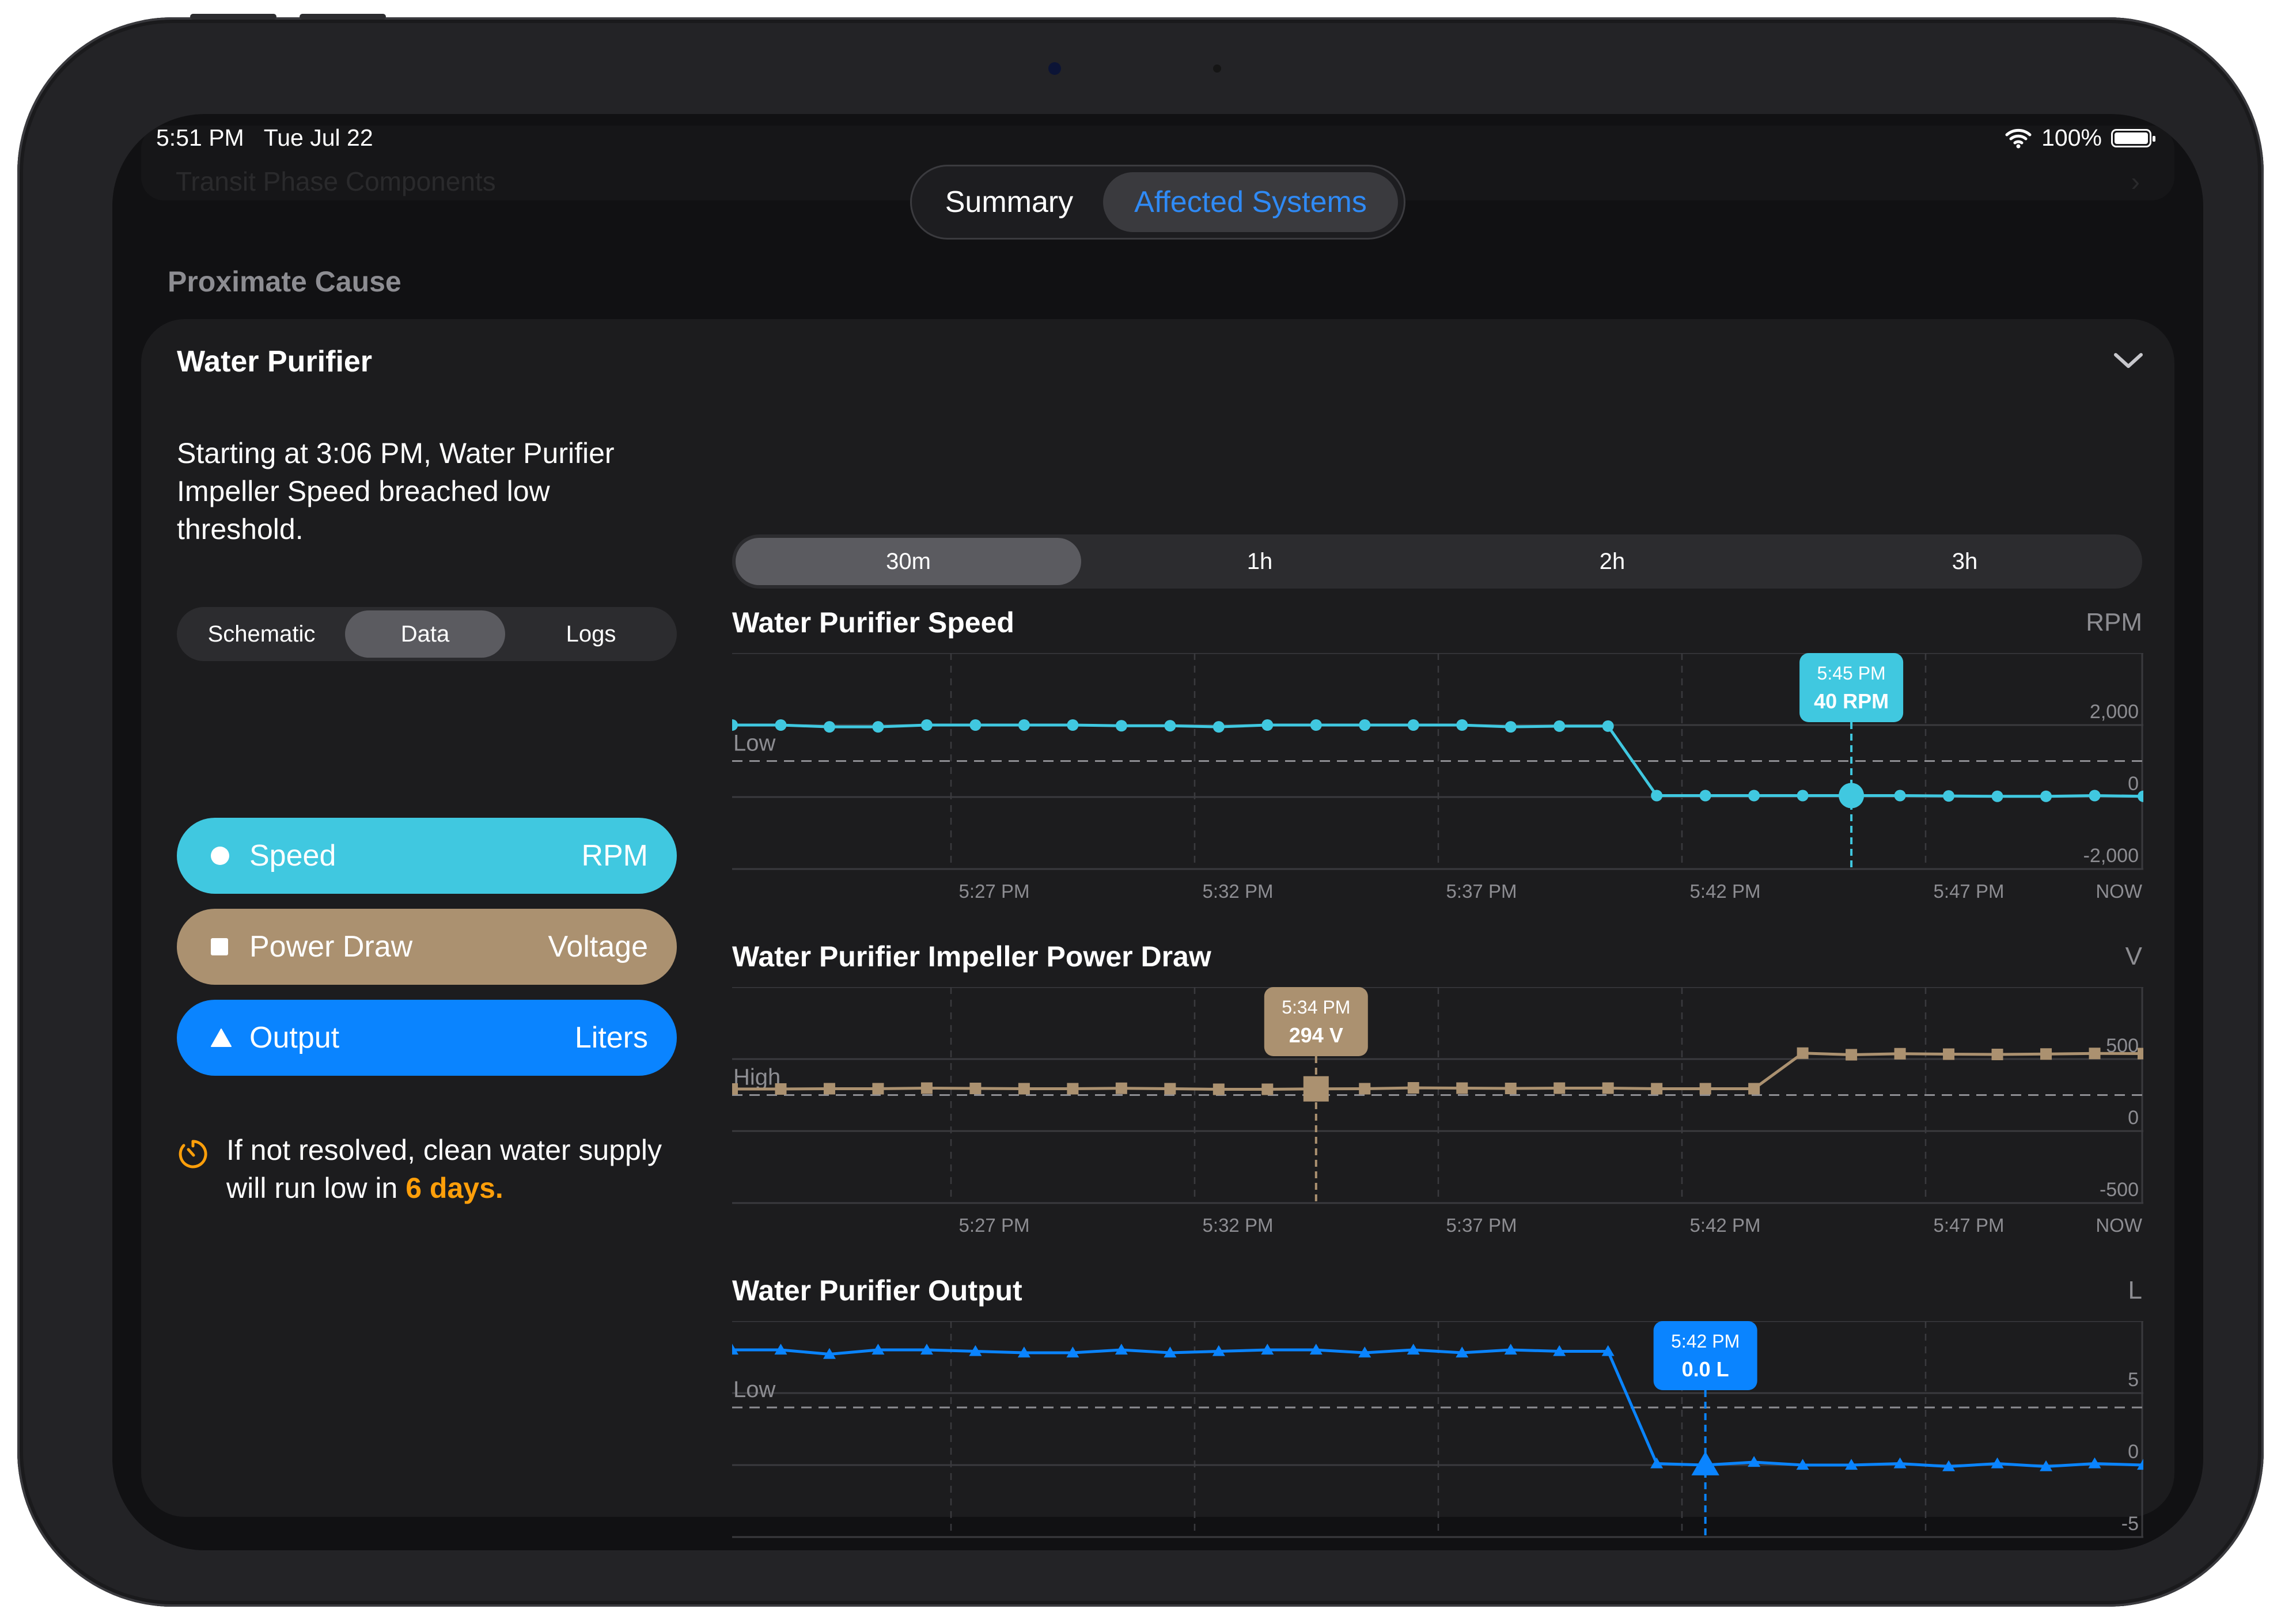 The width and height of the screenshot is (2281, 1624). I want to click on tab-affected-systems: Affected Systems, so click(1250, 202).